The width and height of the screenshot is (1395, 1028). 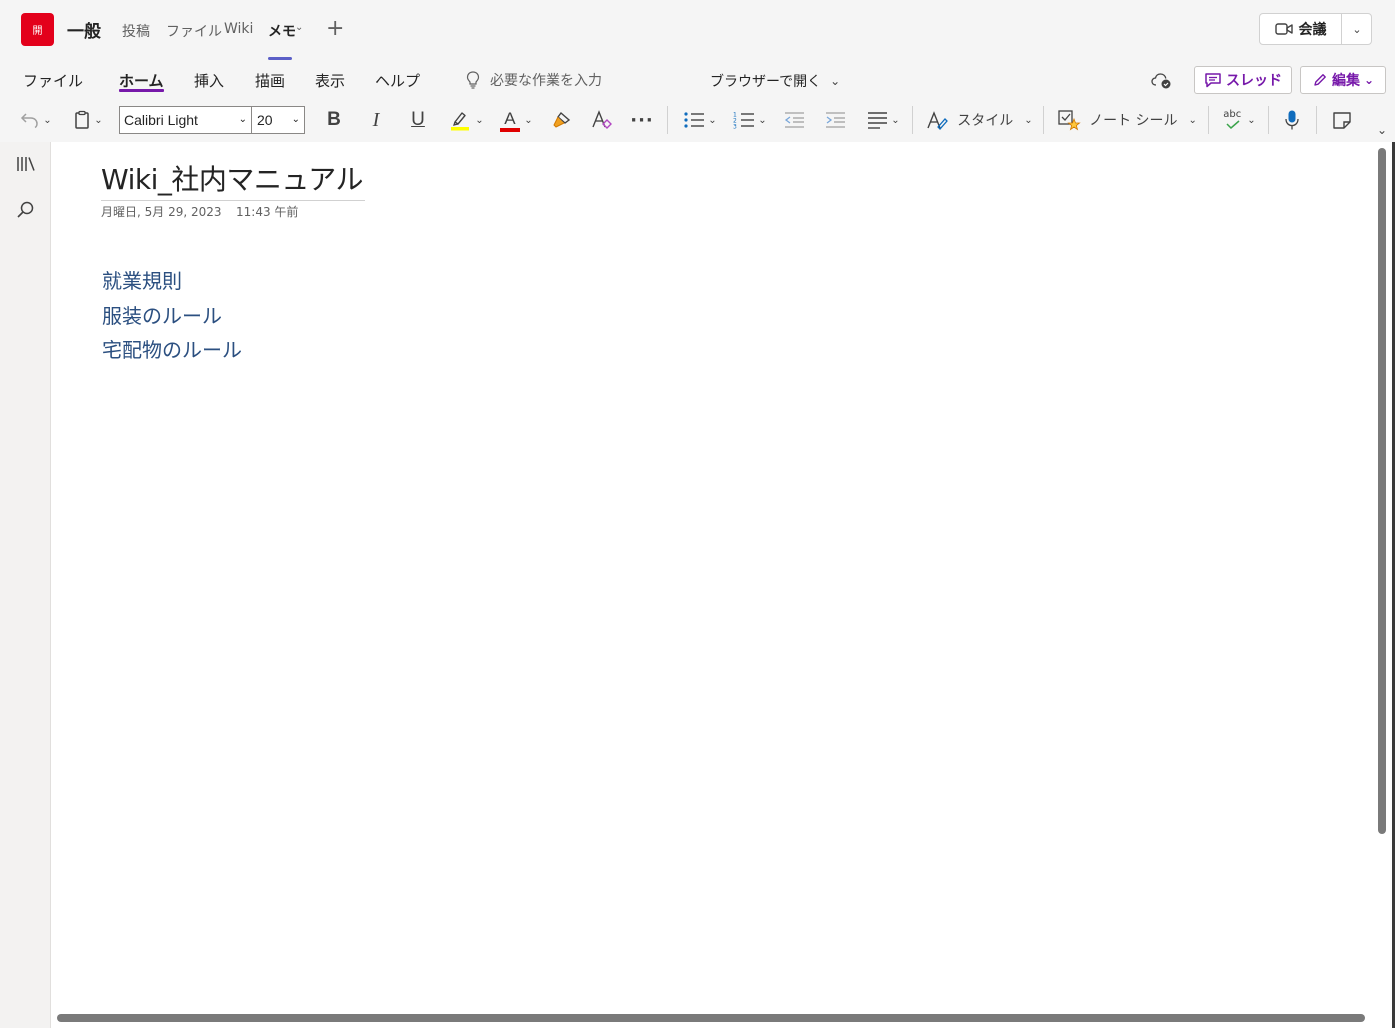 What do you see at coordinates (376, 120) in the screenshot?
I see `italic-button: I` at bounding box center [376, 120].